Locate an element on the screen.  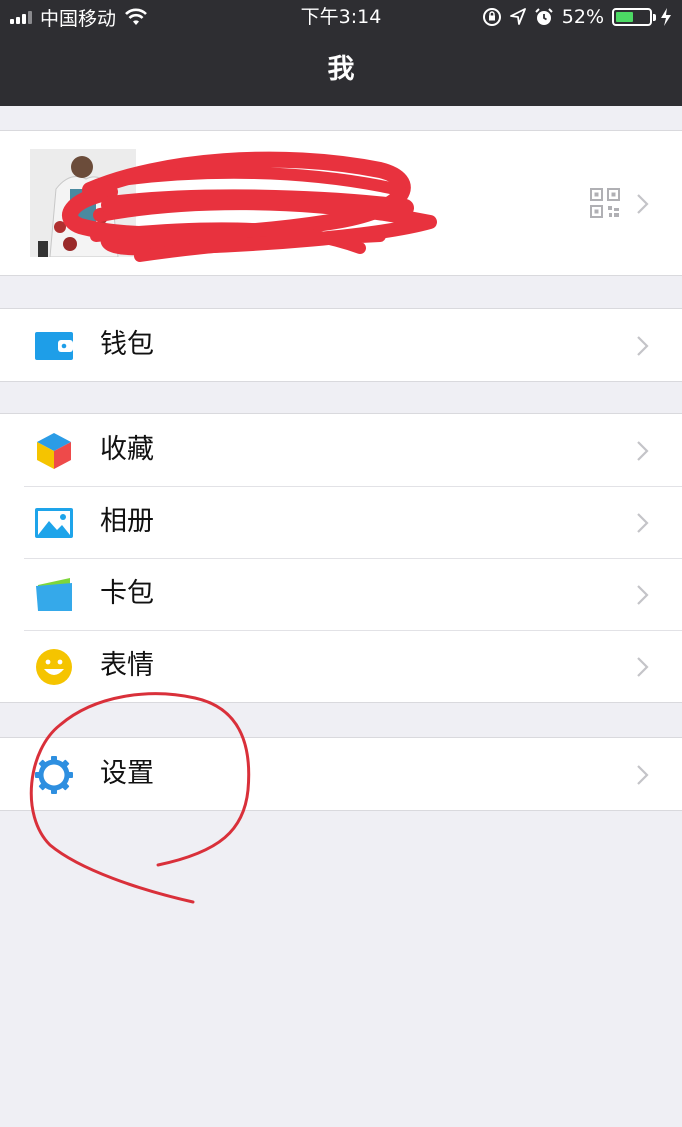
profile-card is located at coordinates (341, 203).